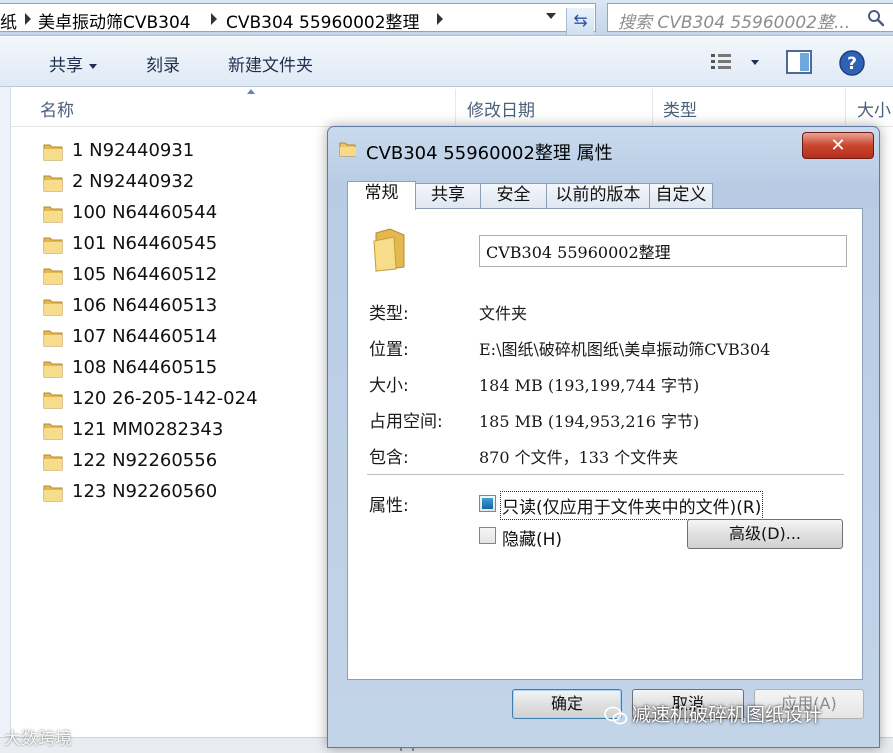 The width and height of the screenshot is (893, 753). Describe the element at coordinates (145, 336) in the screenshot. I see `file-name: 107 N64460514` at that location.